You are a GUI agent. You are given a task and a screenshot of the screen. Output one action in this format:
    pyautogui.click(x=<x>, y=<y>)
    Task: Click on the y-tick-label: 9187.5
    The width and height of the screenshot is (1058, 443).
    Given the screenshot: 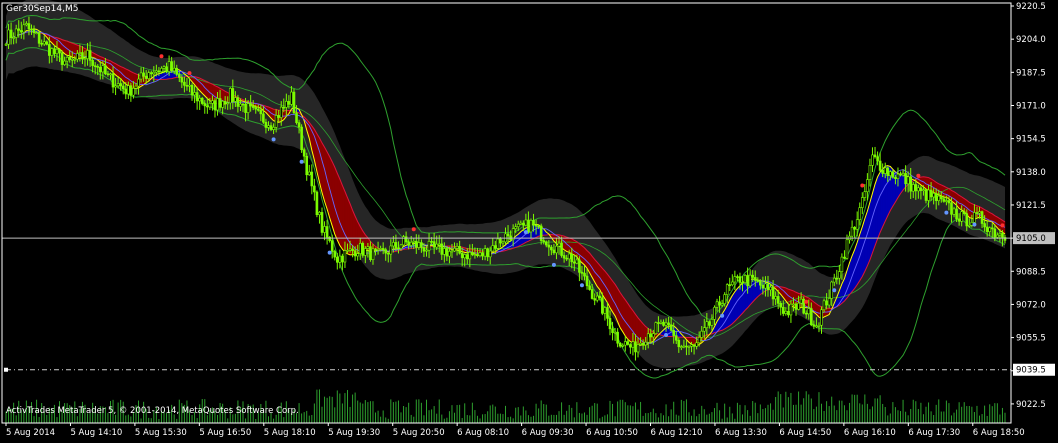 What is the action you would take?
    pyautogui.click(x=1031, y=73)
    